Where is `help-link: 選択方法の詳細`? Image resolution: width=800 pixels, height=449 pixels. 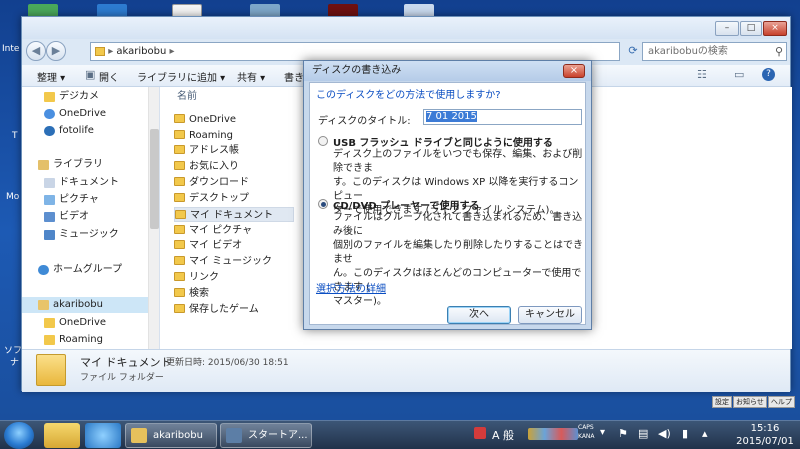 help-link: 選択方法の詳細 is located at coordinates (351, 287).